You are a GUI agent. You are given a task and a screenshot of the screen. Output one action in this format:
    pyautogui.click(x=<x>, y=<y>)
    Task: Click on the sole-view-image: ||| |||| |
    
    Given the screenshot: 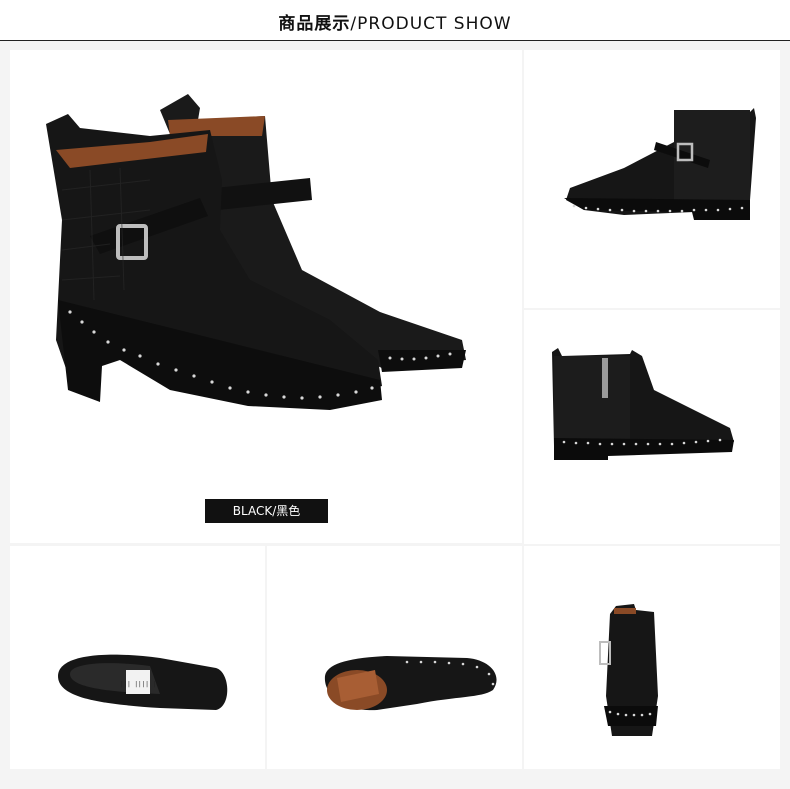 What is the action you would take?
    pyautogui.click(x=137, y=657)
    